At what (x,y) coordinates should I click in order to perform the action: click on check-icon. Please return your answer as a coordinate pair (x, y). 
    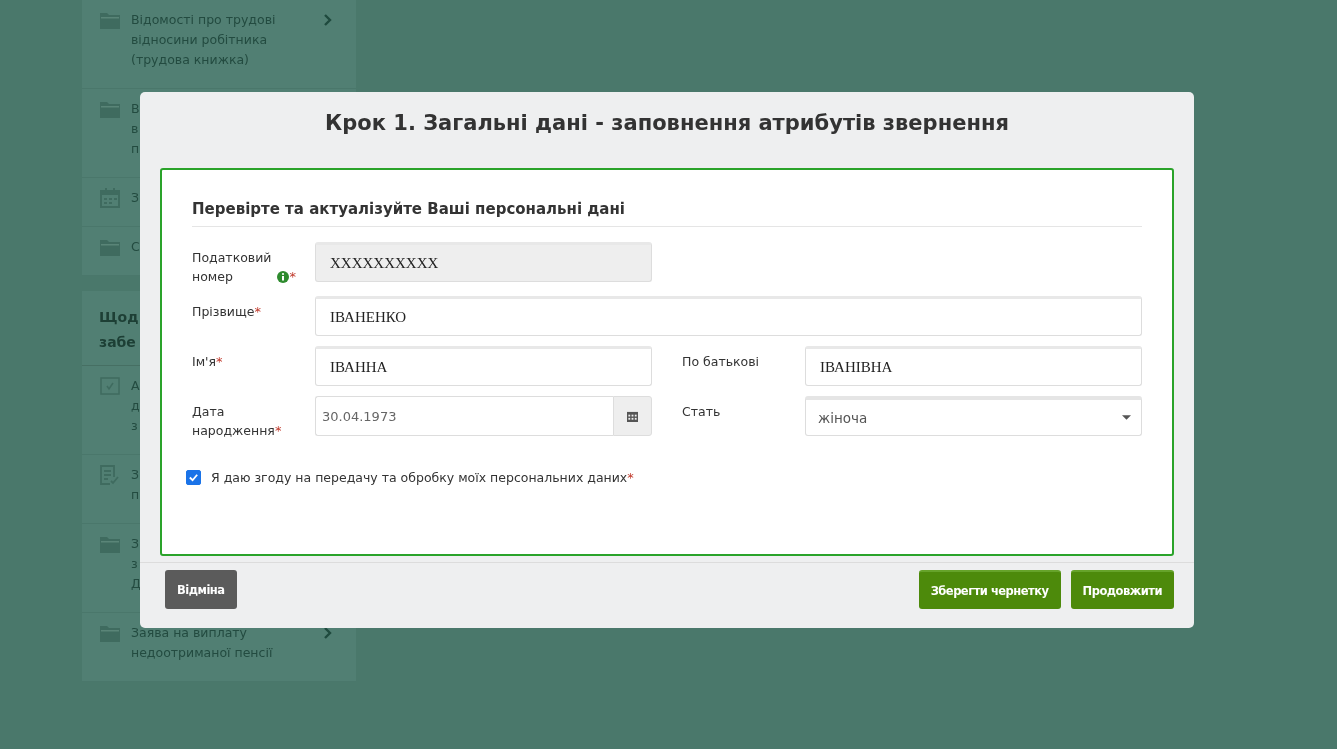
    Looking at the image, I should click on (193, 477).